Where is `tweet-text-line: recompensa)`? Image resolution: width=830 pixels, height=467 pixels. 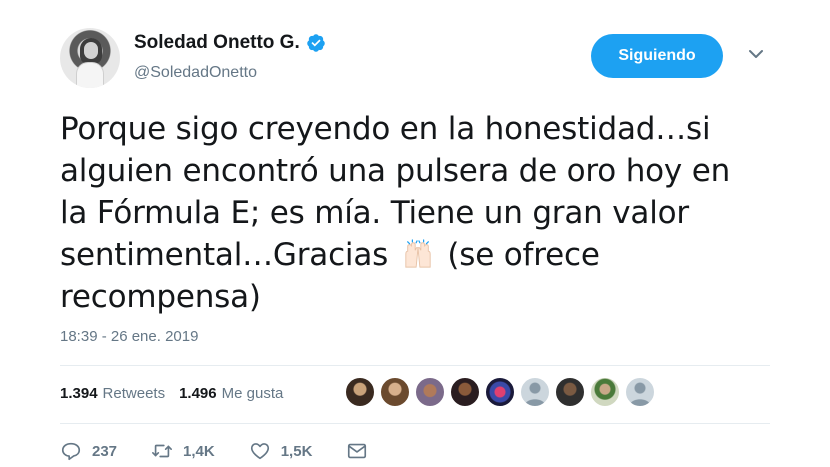
tweet-text-line: recompensa) is located at coordinates (160, 297).